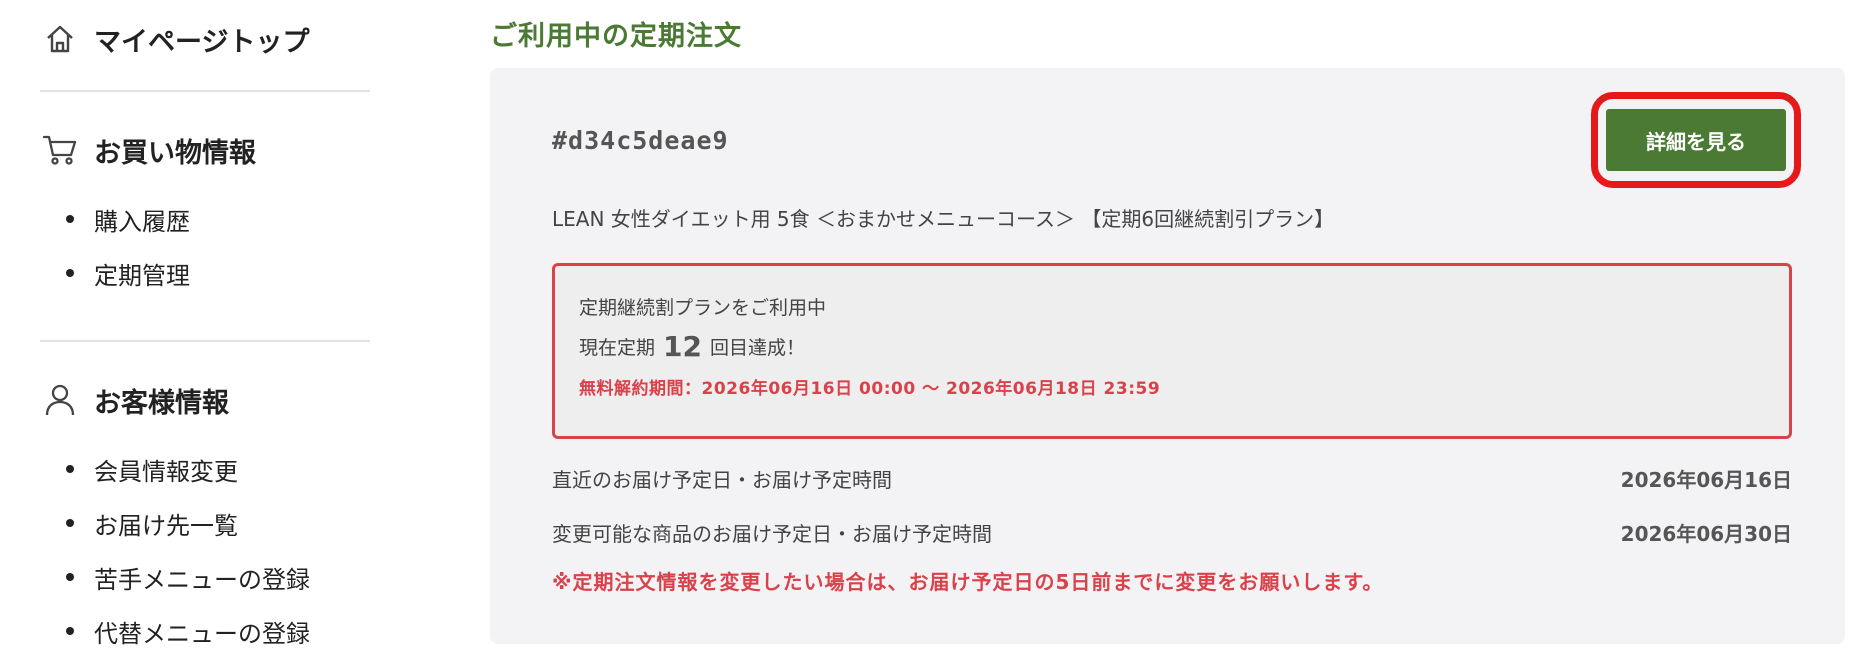  Describe the element at coordinates (682, 346) in the screenshot. I see `plan-count: 12` at that location.